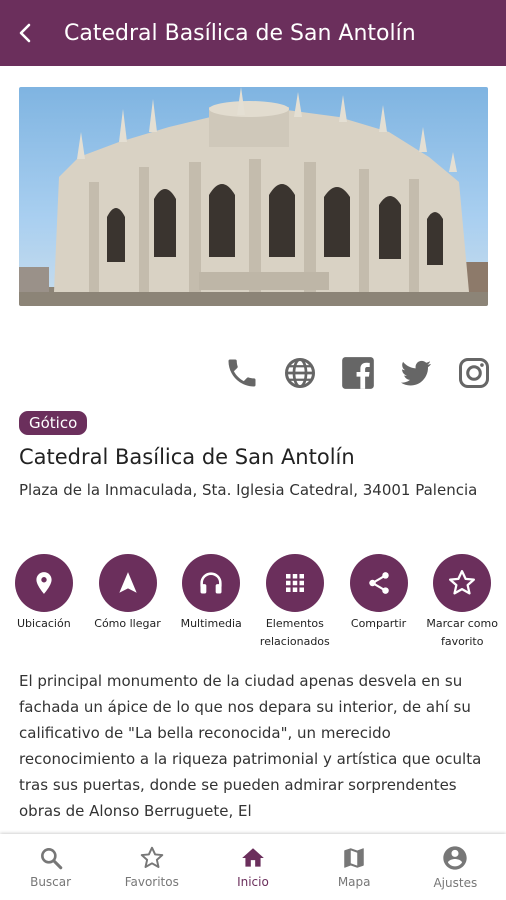 Image resolution: width=506 pixels, height=900 pixels. I want to click on related-elements-label: Elementos relacionados, so click(294, 632).